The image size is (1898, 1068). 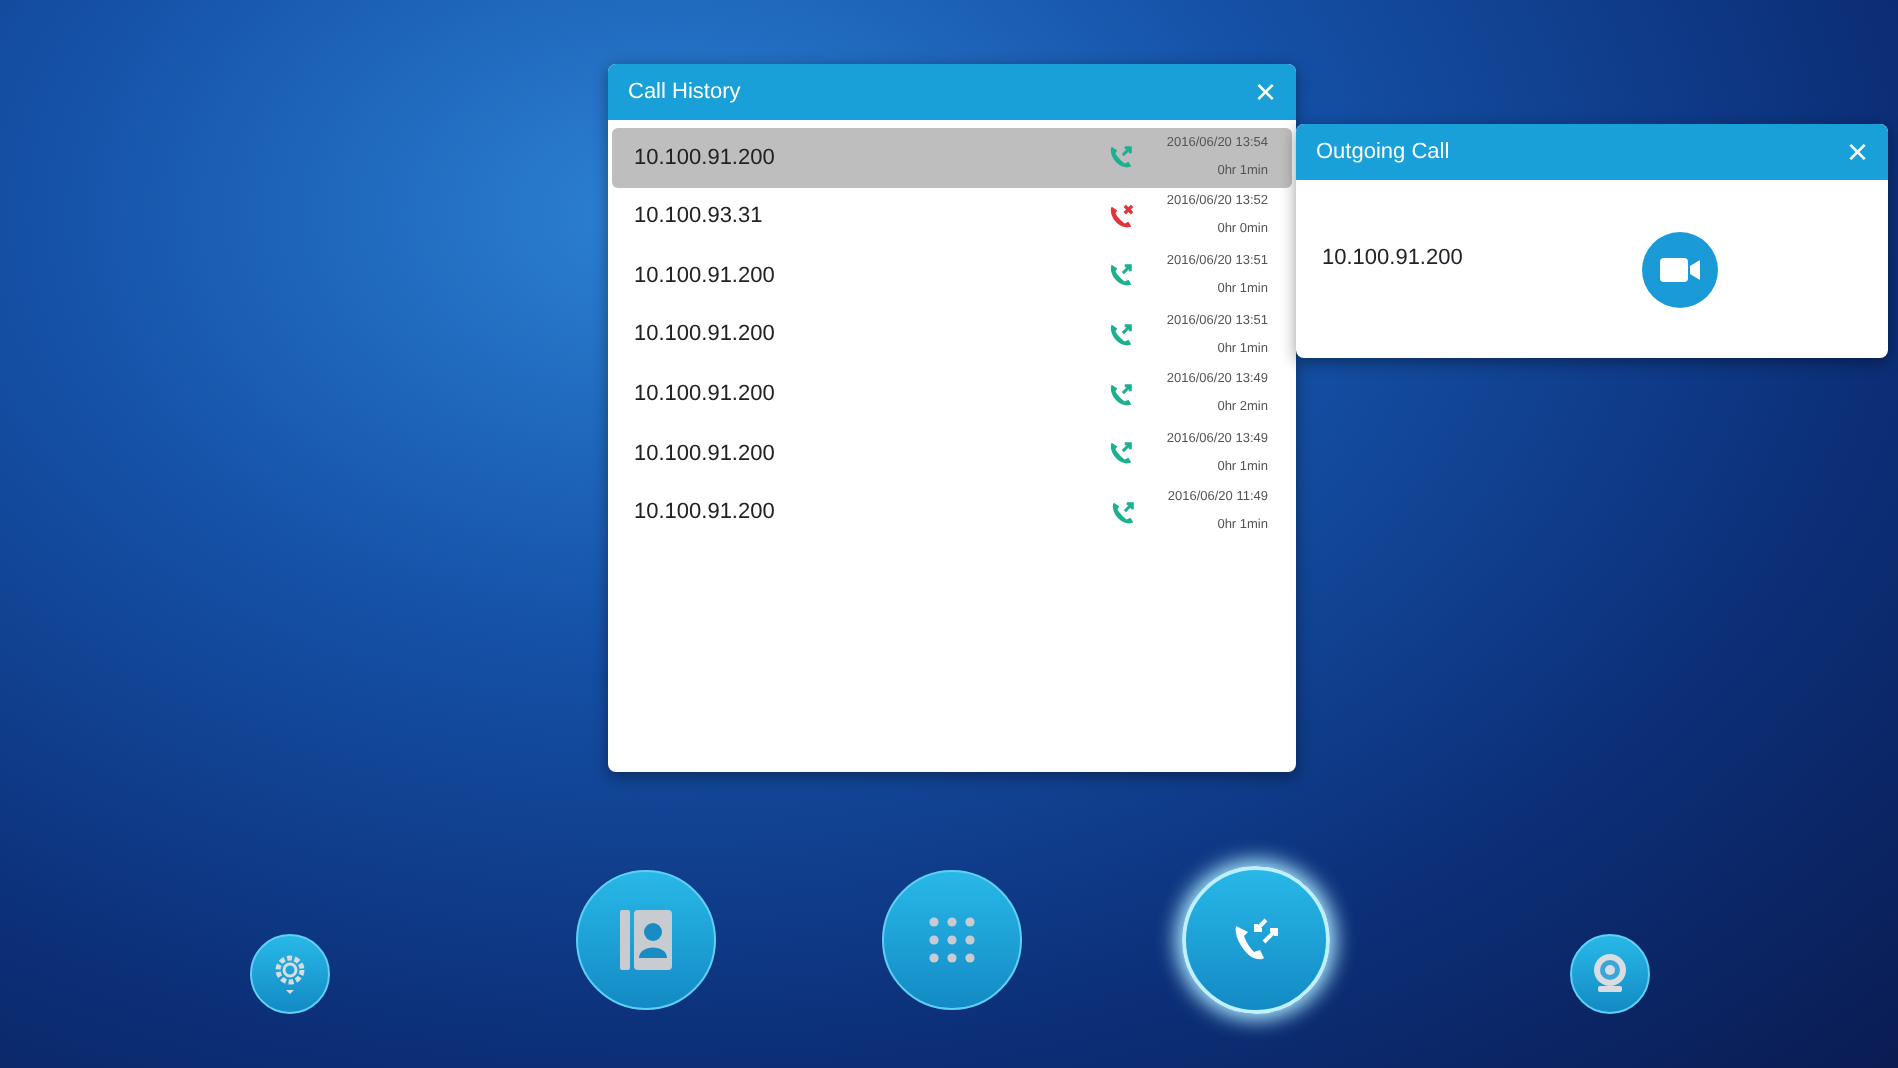 I want to click on contact-book-icon, so click(x=646, y=940).